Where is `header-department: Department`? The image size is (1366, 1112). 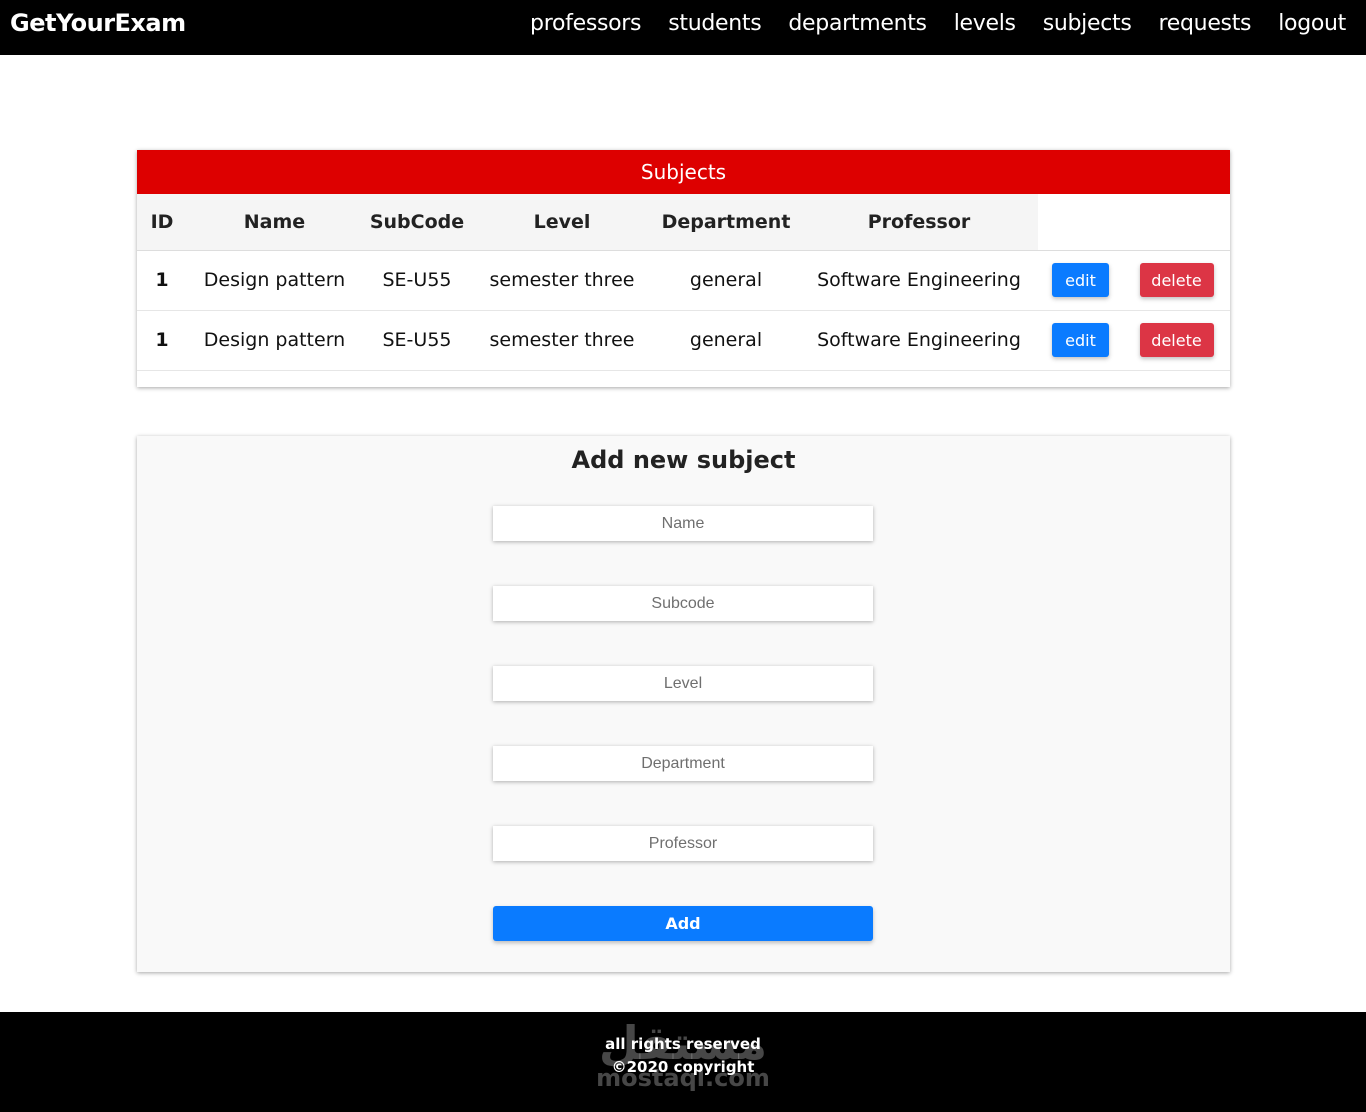
header-department: Department is located at coordinates (726, 222).